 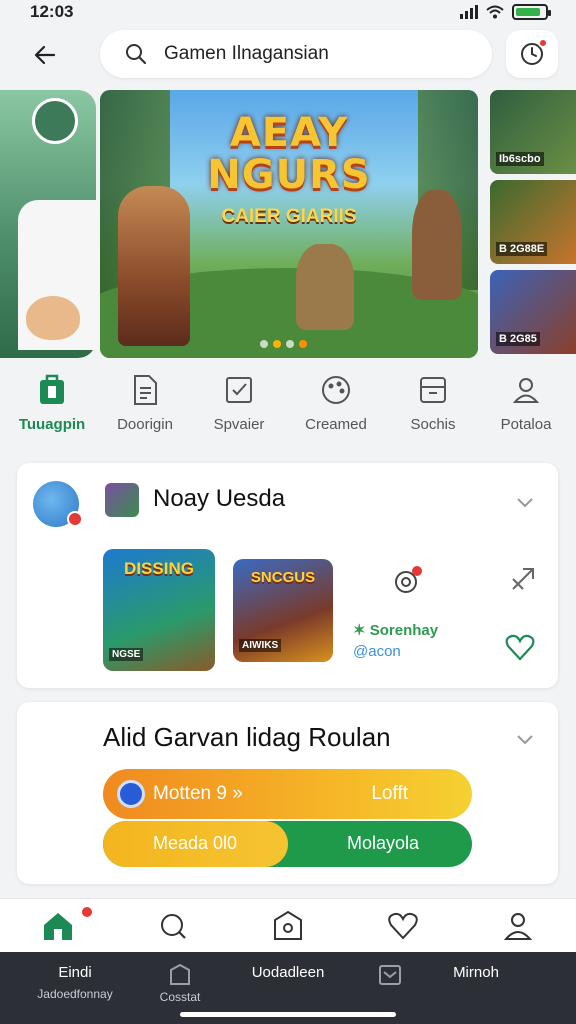 What do you see at coordinates (75, 519) in the screenshot?
I see `avatar-badge` at bounding box center [75, 519].